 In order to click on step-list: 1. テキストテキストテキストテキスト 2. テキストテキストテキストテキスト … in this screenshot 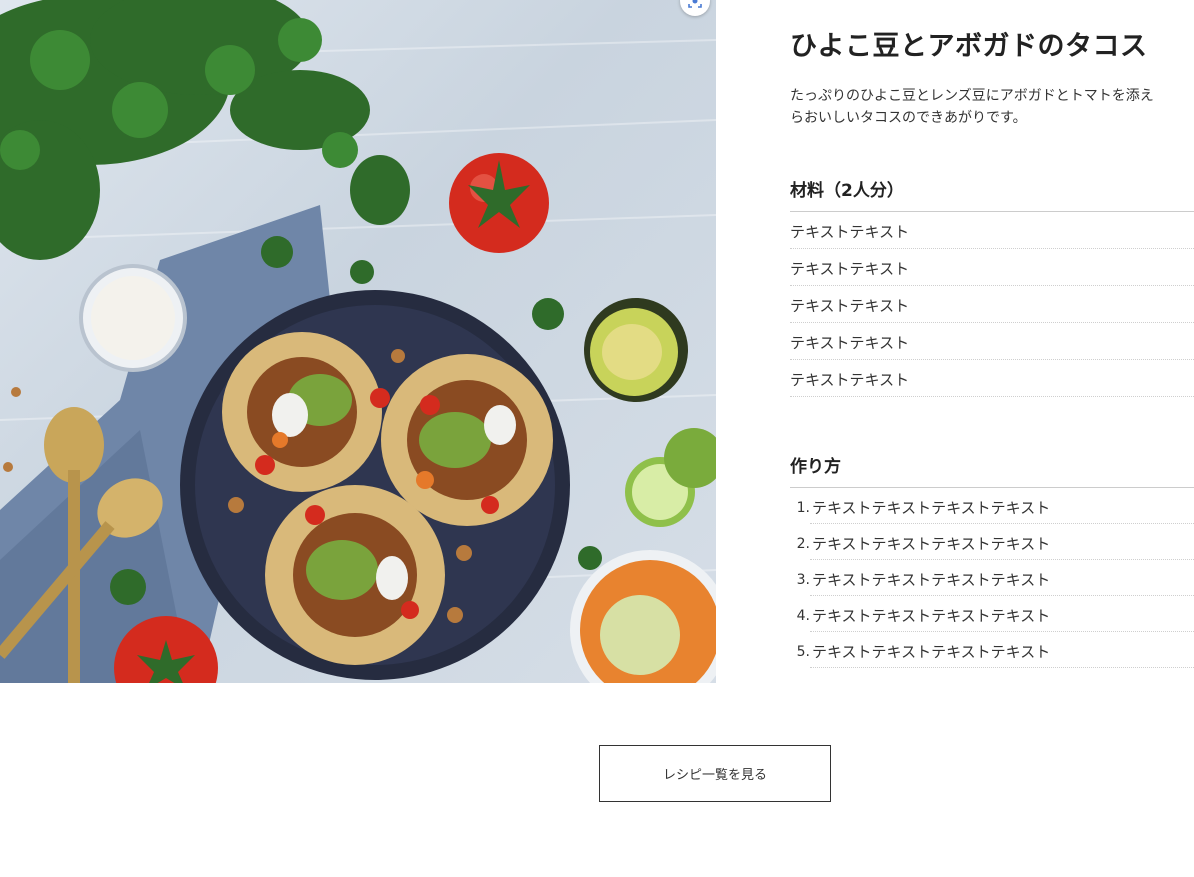, I will do `click(992, 578)`.